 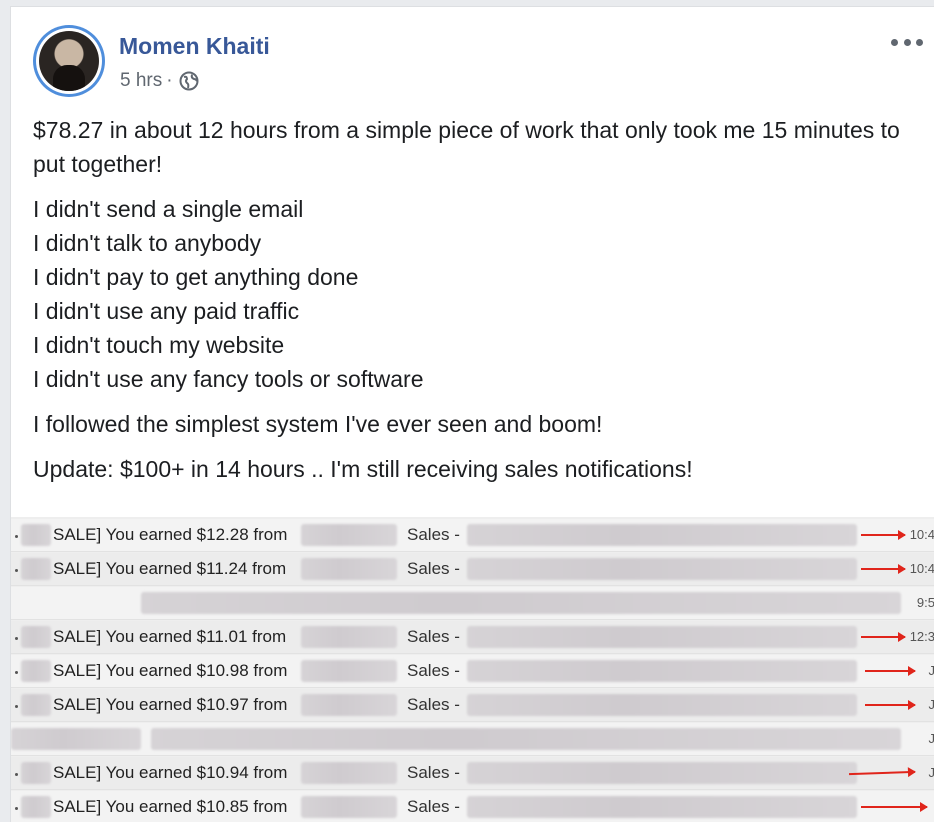 I want to click on avatar-photo, so click(x=69, y=61).